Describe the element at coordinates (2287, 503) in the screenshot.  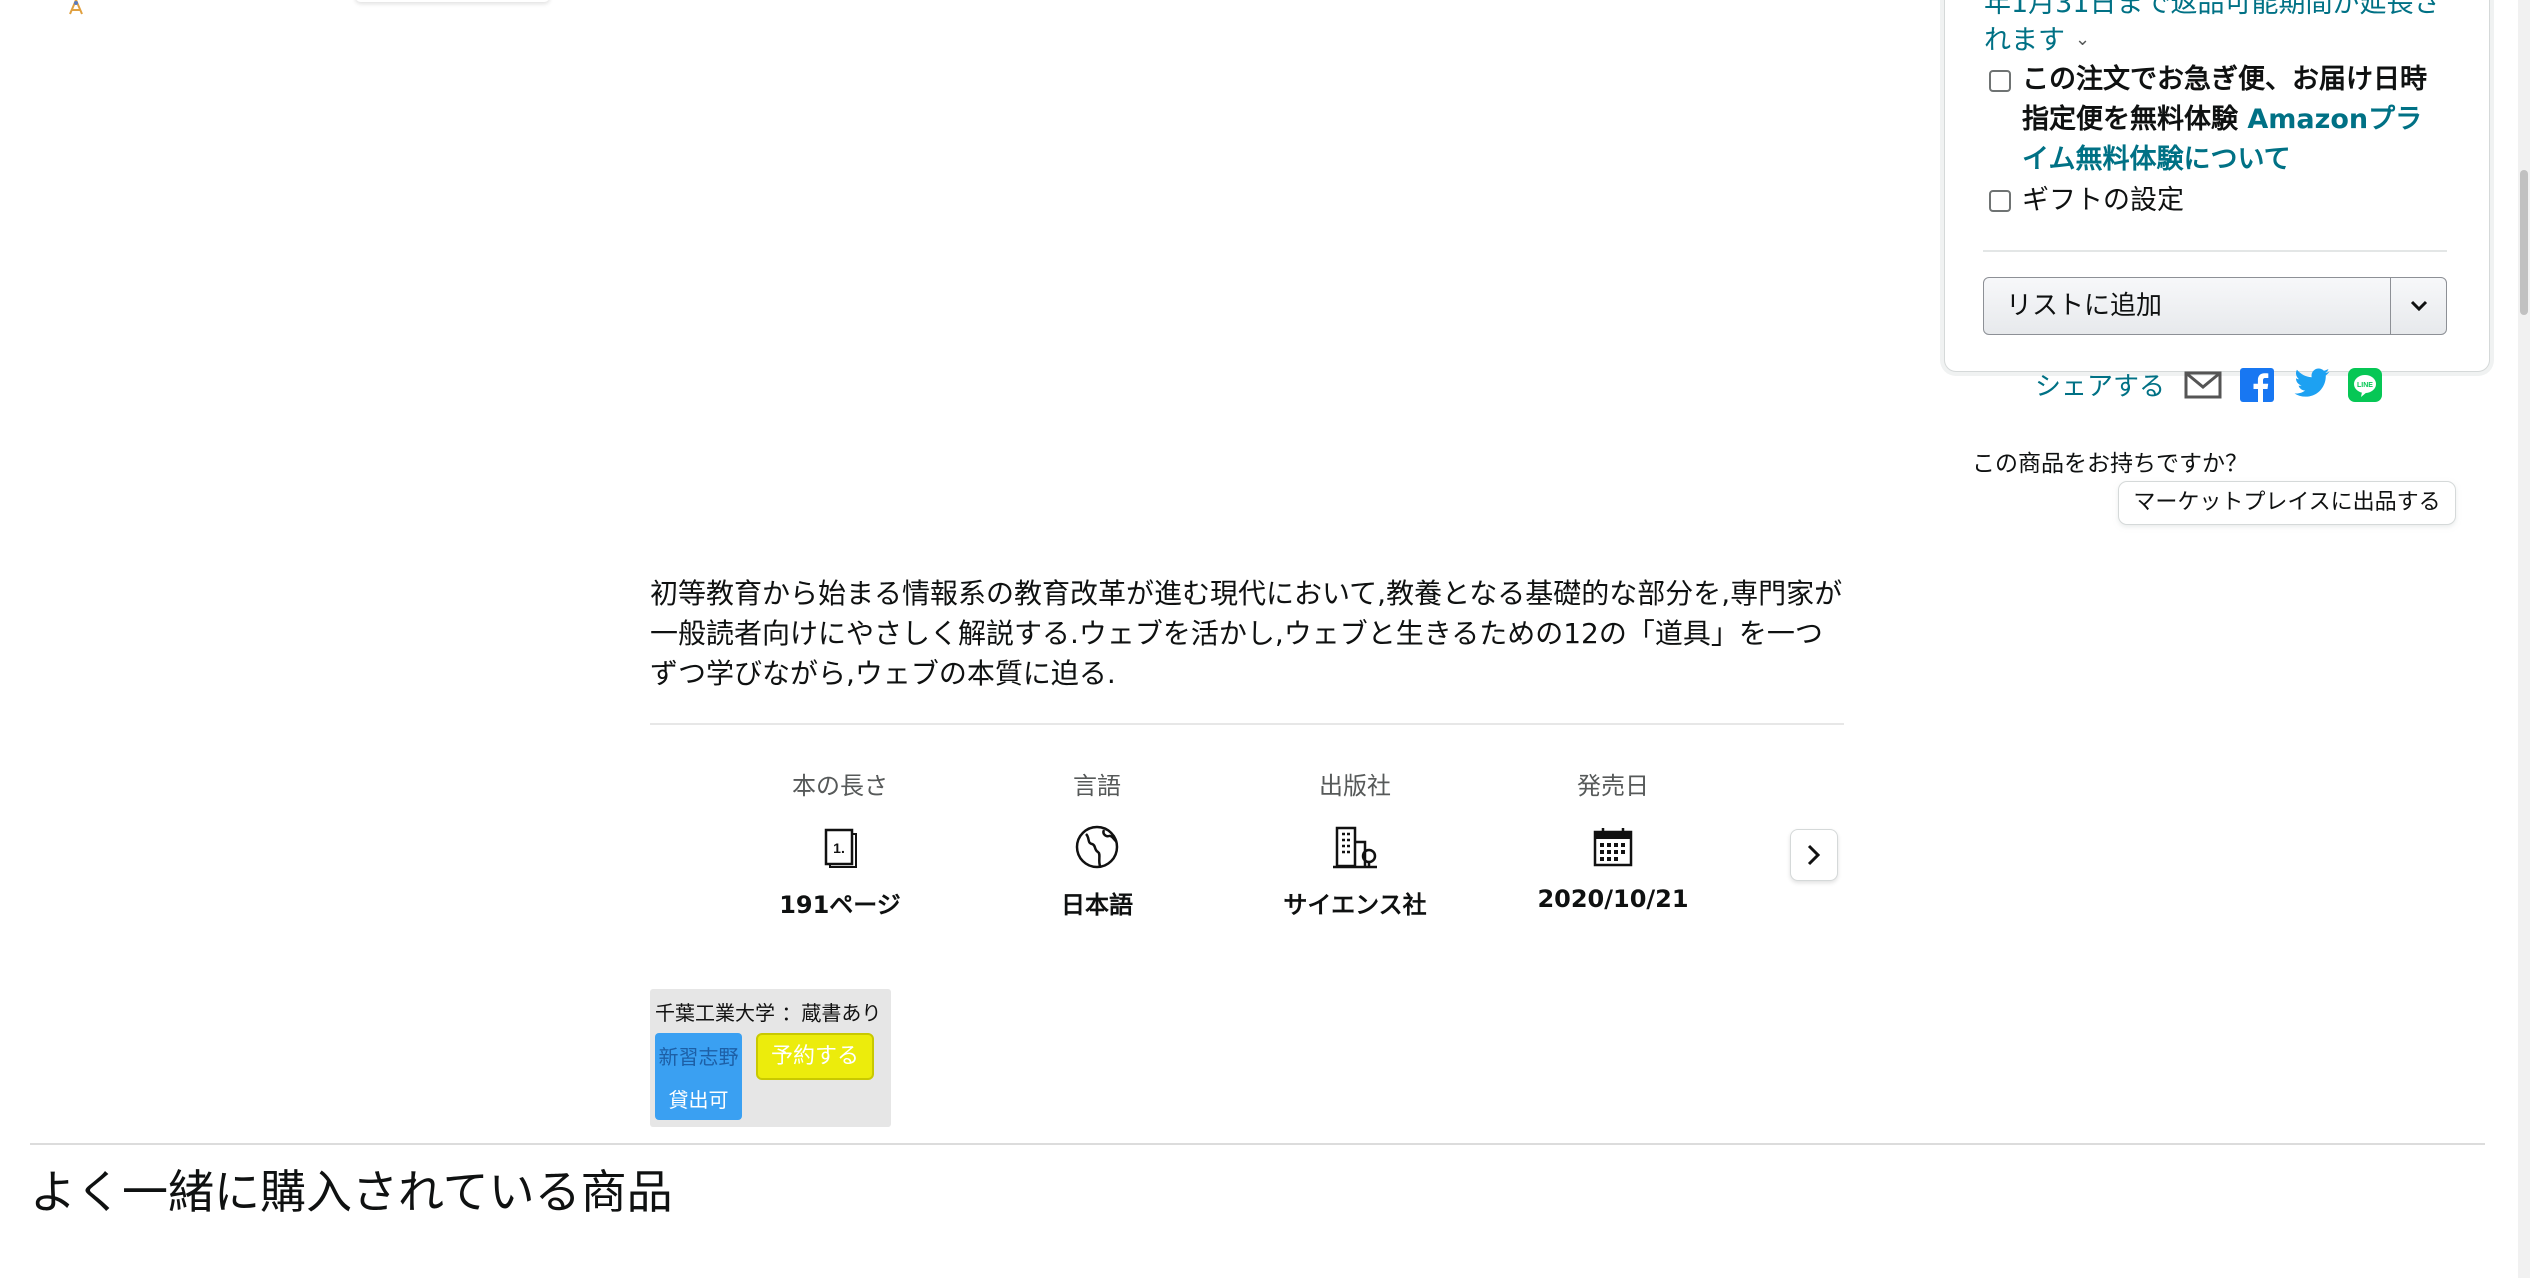
I see `sell-on-marketplace-button: マーケットプレイスに出品する` at that location.